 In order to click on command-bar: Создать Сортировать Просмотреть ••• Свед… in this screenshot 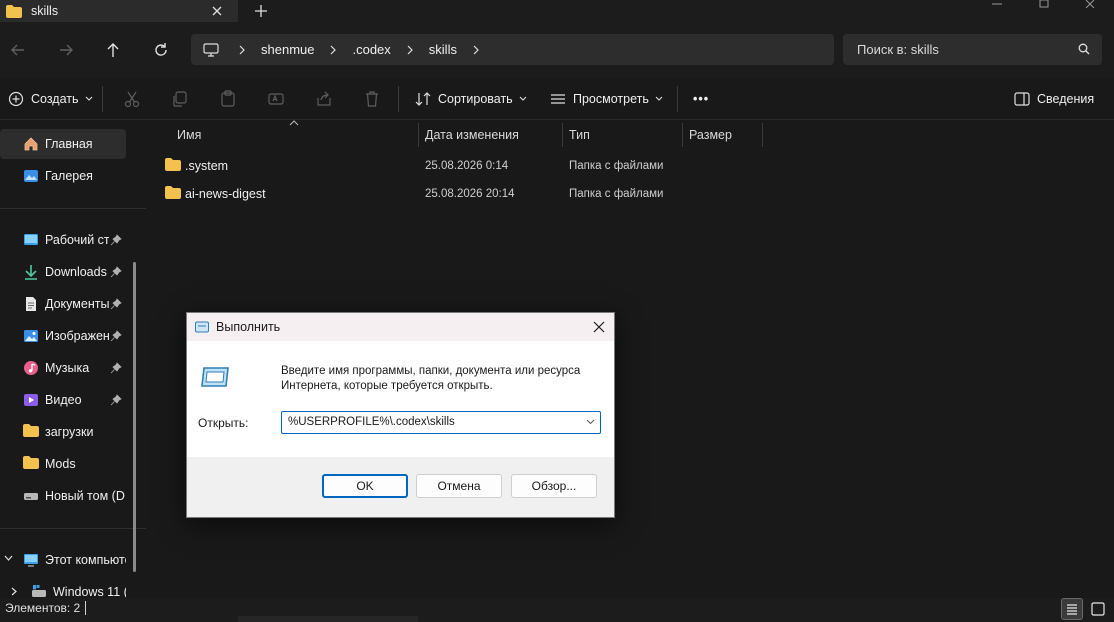, I will do `click(557, 99)`.